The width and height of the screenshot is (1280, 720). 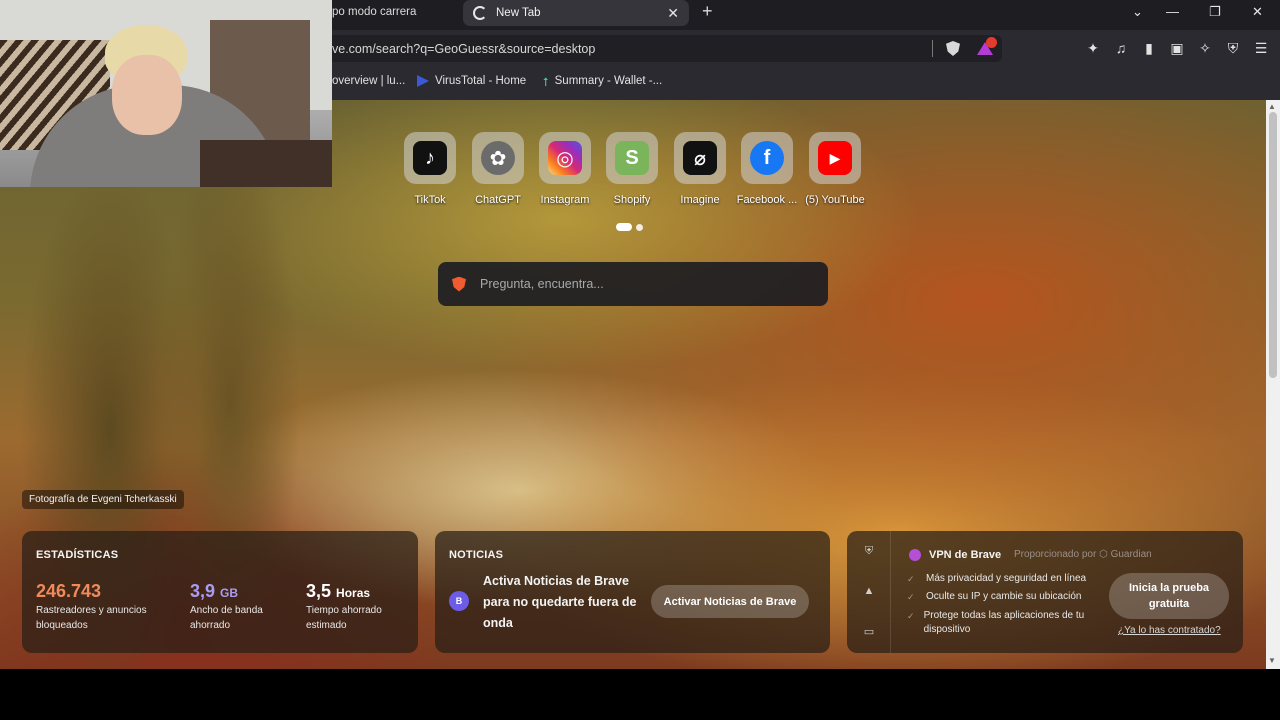 What do you see at coordinates (459, 601) in the screenshot?
I see `brave-news-icon: B` at bounding box center [459, 601].